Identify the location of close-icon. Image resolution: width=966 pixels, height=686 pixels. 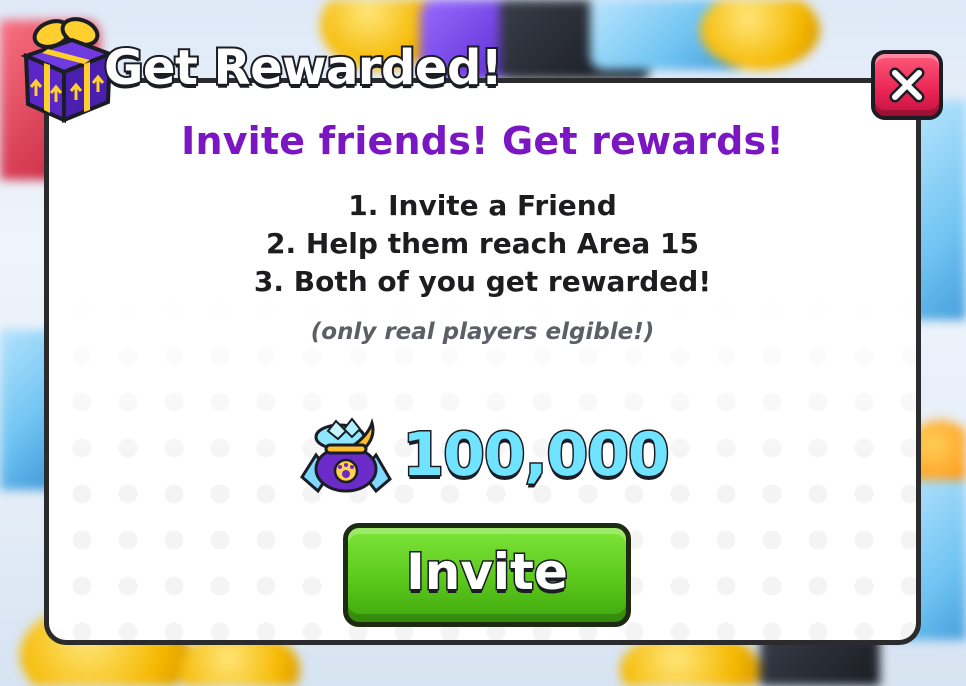
(907, 85).